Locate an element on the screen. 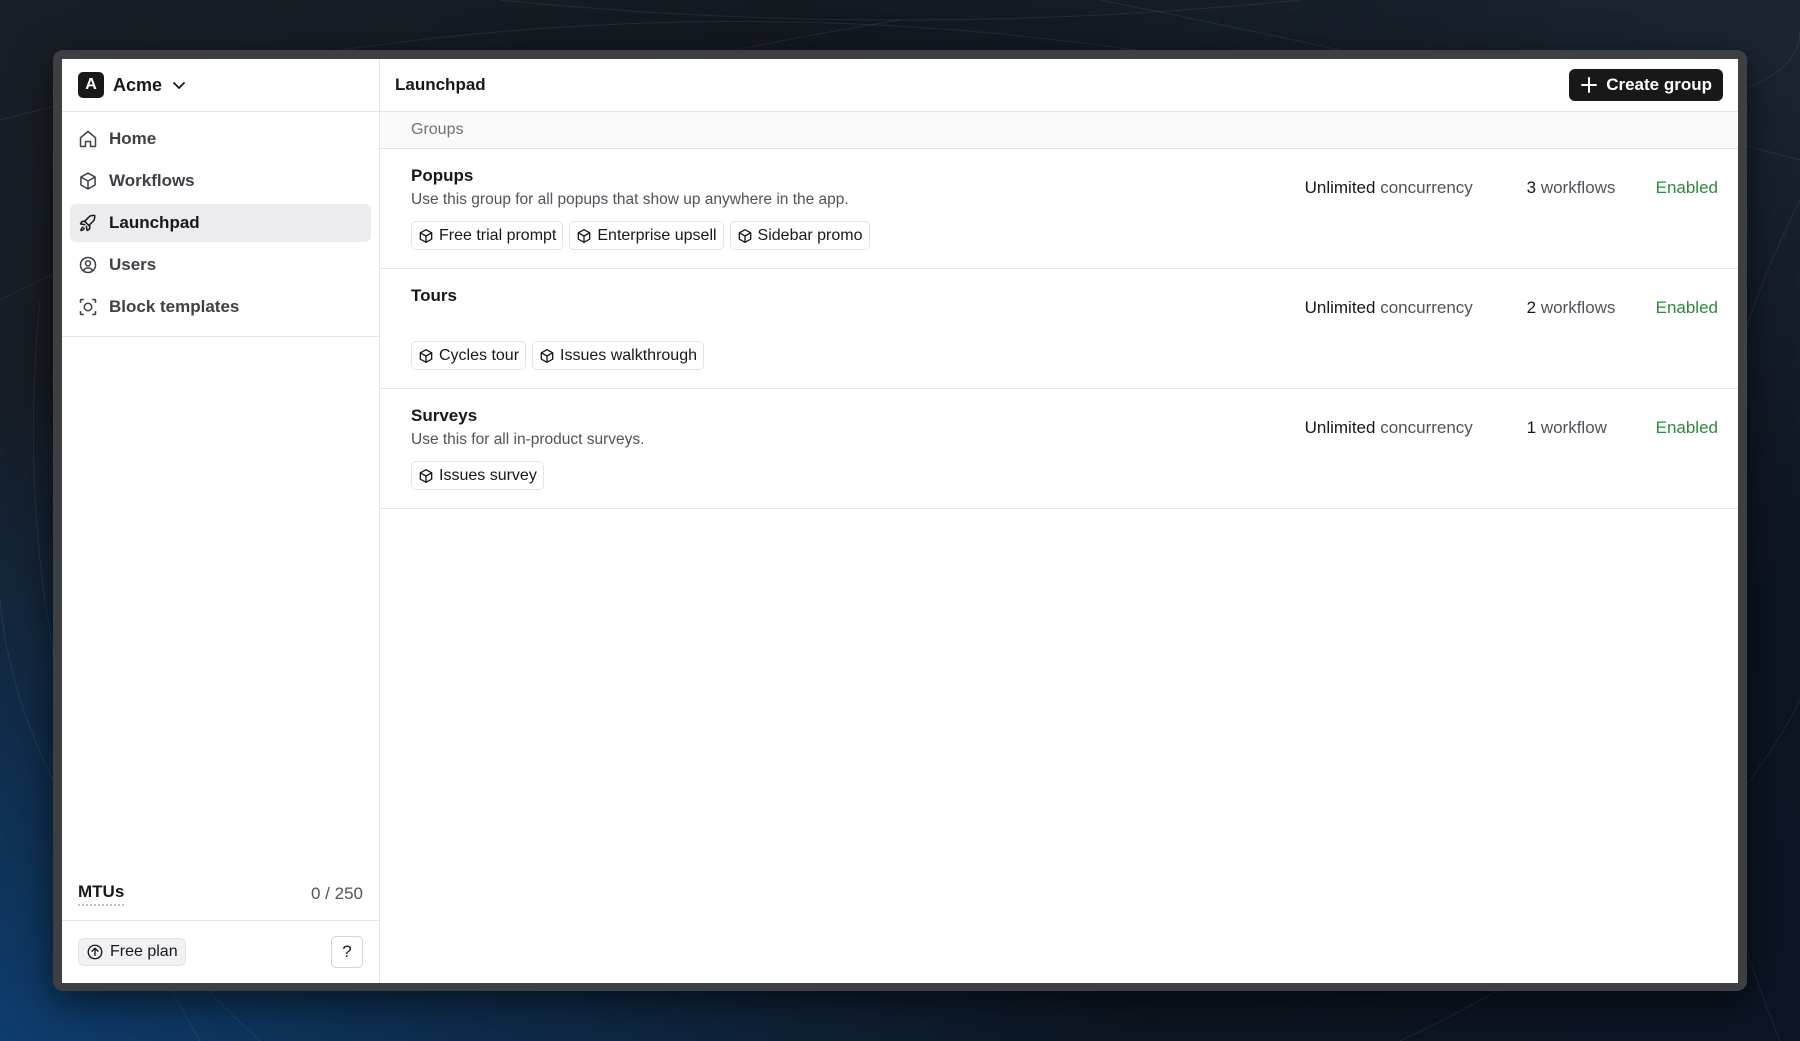 This screenshot has width=1800, height=1041. workflow-chips: Issues survey is located at coordinates (477, 475).